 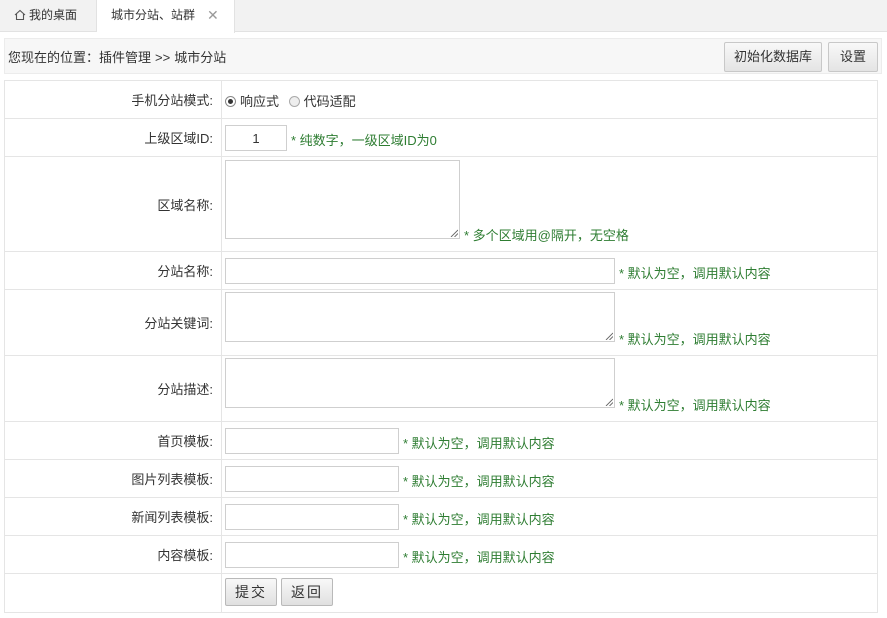 What do you see at coordinates (54, 57) in the screenshot?
I see `breadcrumb-prefix: 您现在的位置：` at bounding box center [54, 57].